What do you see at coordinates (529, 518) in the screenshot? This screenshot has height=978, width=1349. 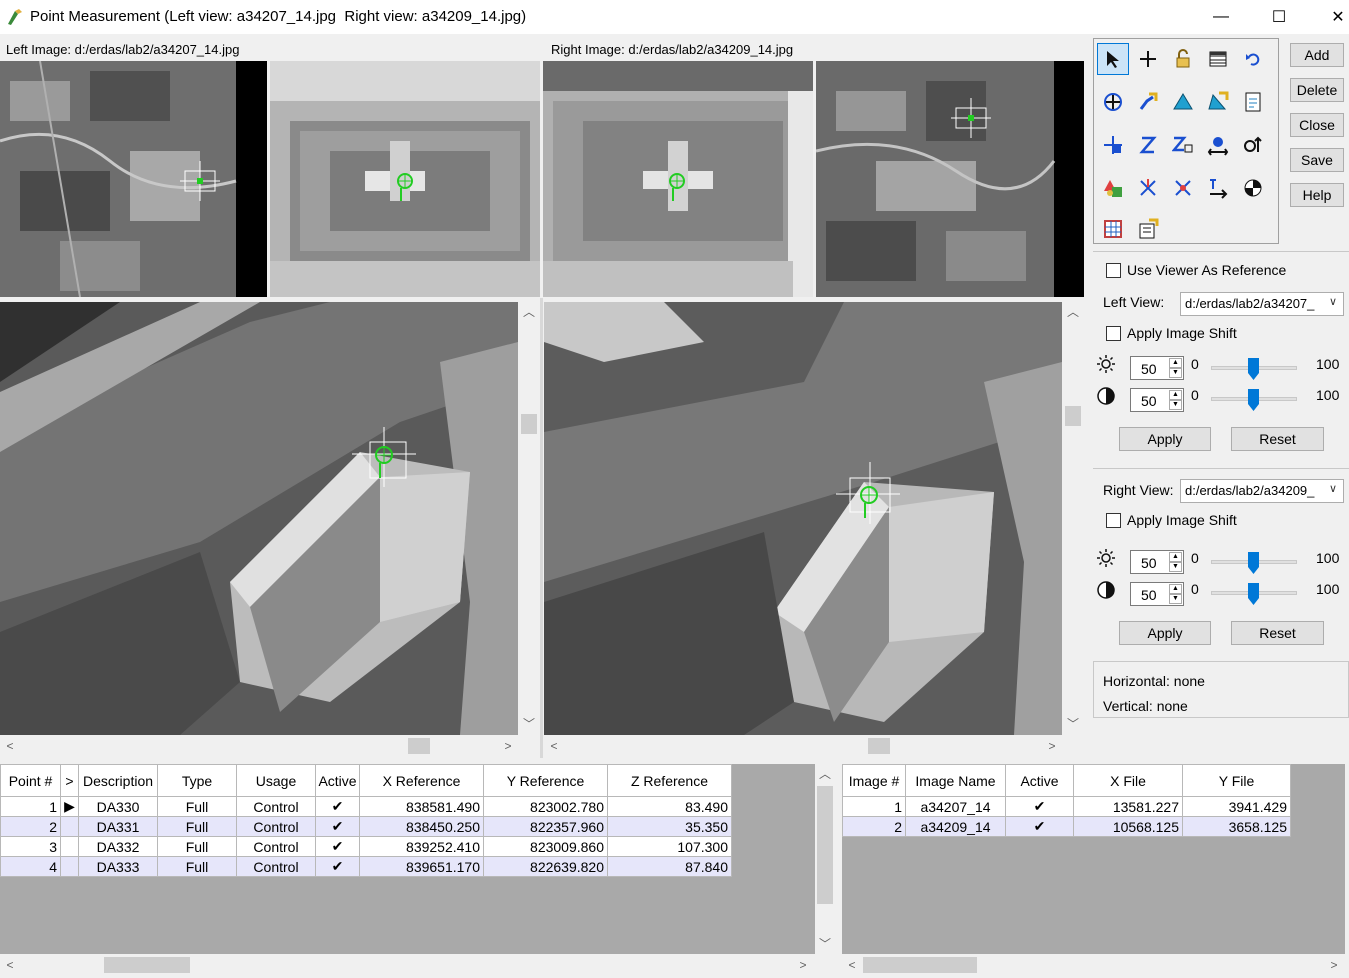 I see `left-view-vscroll: ︿ ﹀` at bounding box center [529, 518].